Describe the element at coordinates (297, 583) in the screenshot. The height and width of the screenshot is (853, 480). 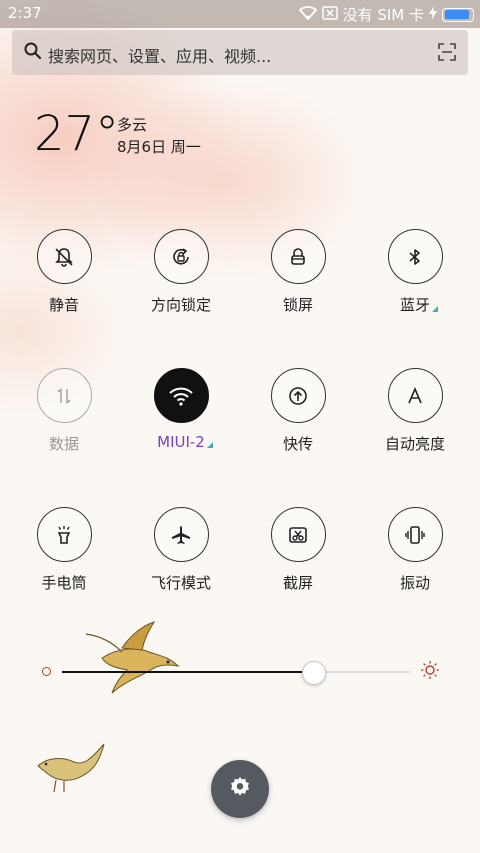
I see `toggle-label: 截屏` at that location.